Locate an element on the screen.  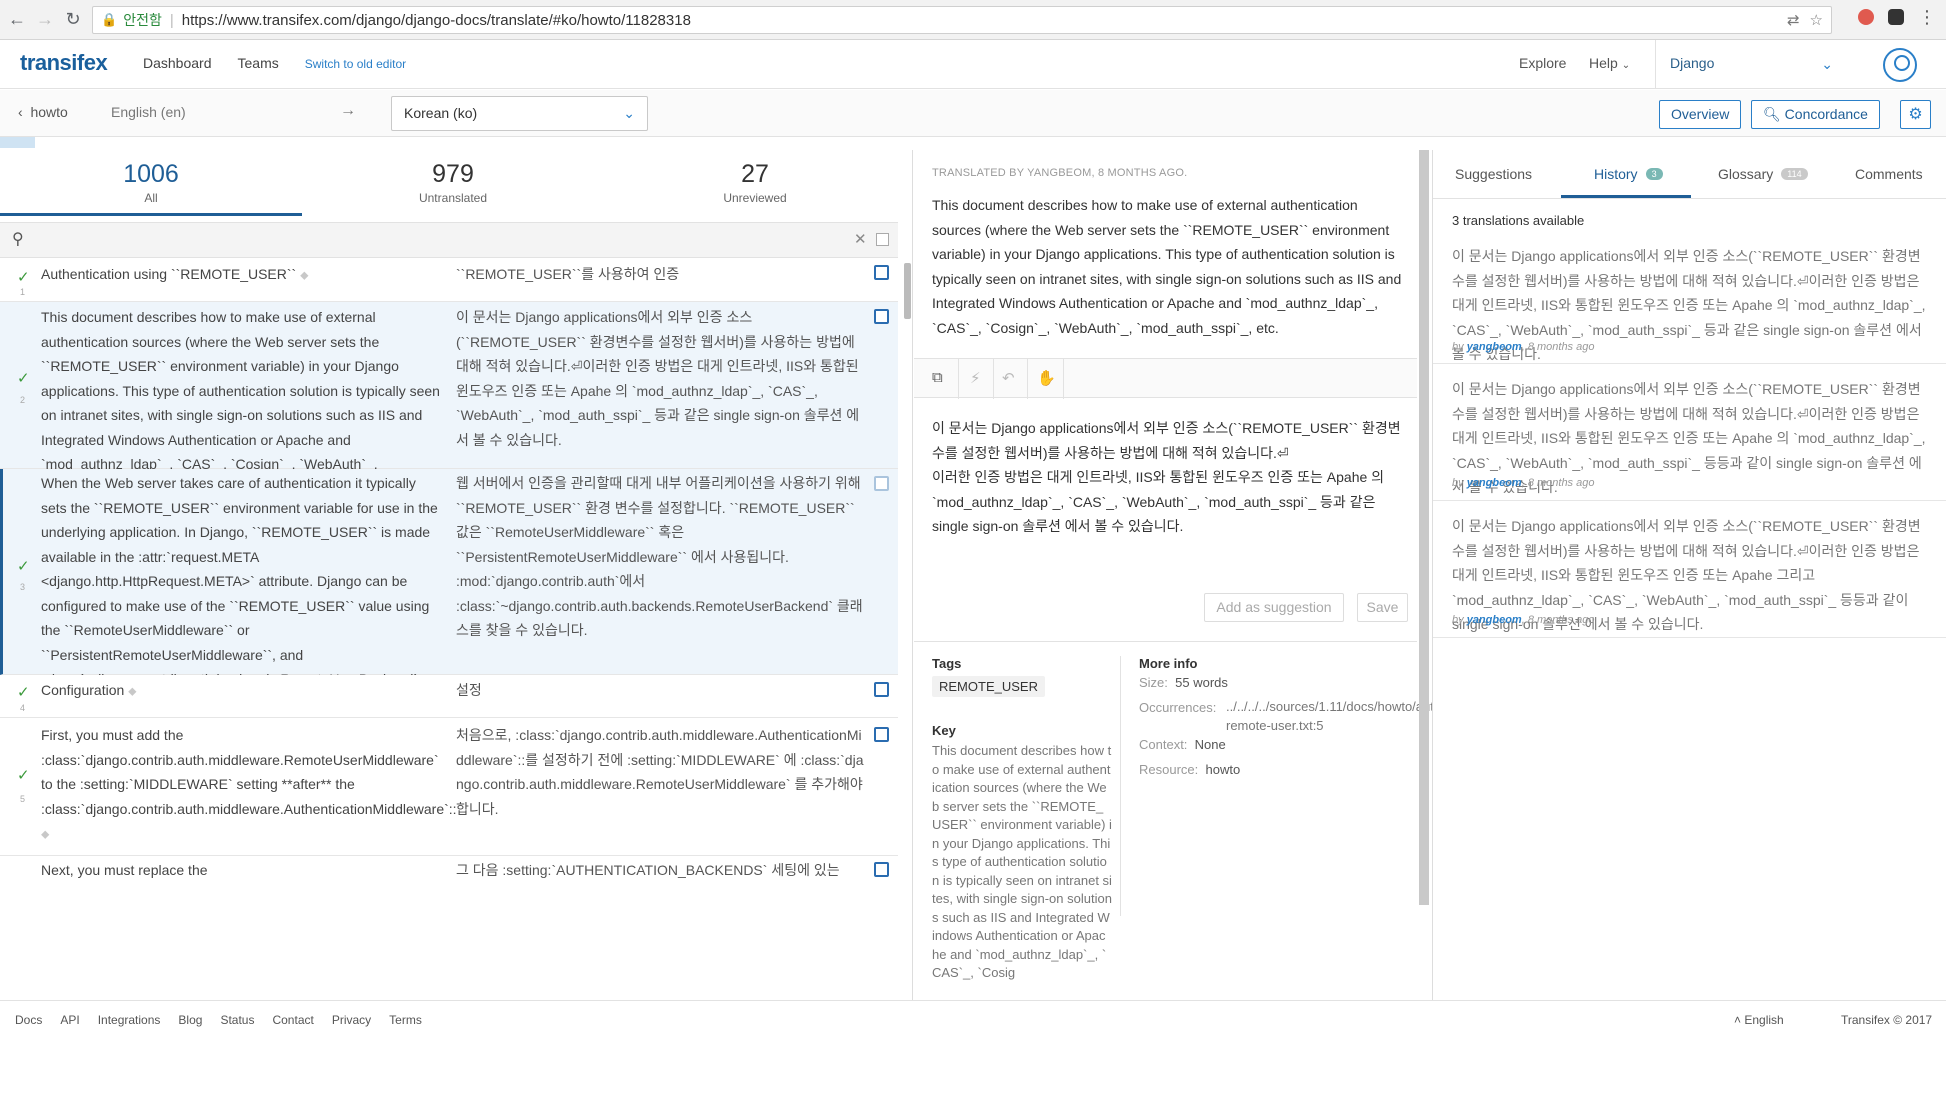
reload-icon: ↻ is located at coordinates (73, 20).